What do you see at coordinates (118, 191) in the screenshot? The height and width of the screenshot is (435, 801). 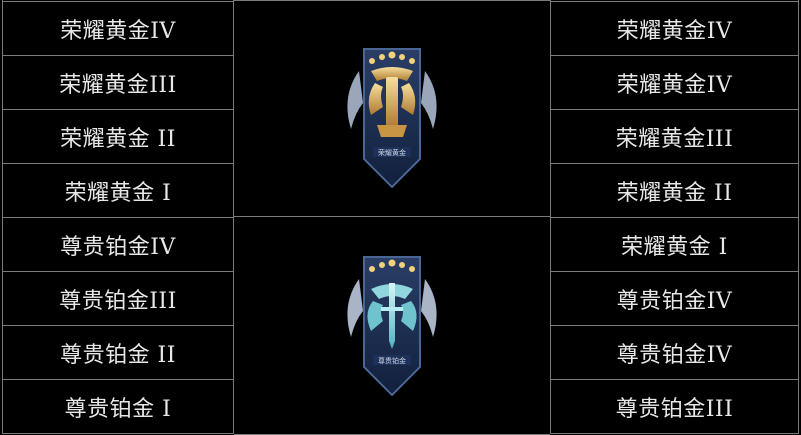 I see `left-rank-cell: 荣耀黄金 I` at bounding box center [118, 191].